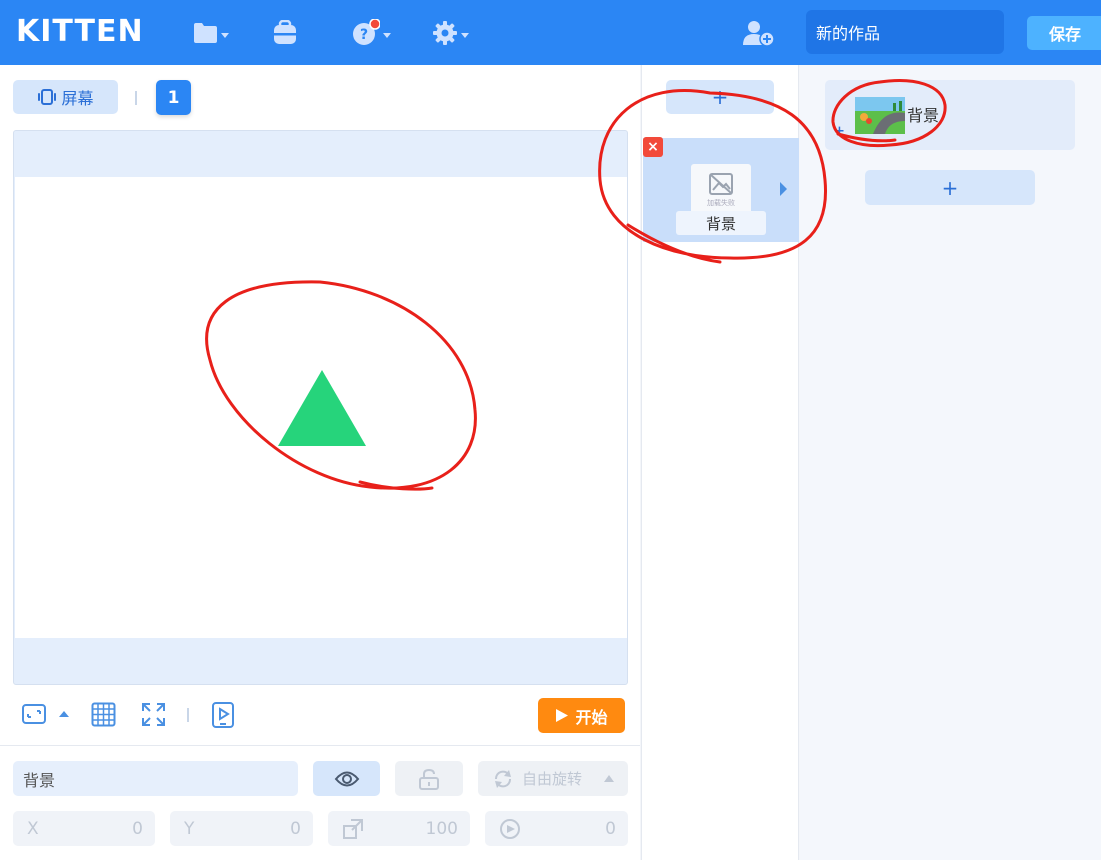 The width and height of the screenshot is (1101, 860). Describe the element at coordinates (33, 828) in the screenshot. I see `x-label: X` at that location.